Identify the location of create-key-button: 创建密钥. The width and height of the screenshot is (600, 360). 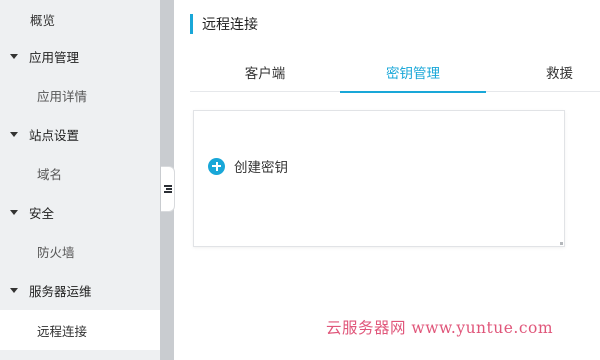
(248, 166).